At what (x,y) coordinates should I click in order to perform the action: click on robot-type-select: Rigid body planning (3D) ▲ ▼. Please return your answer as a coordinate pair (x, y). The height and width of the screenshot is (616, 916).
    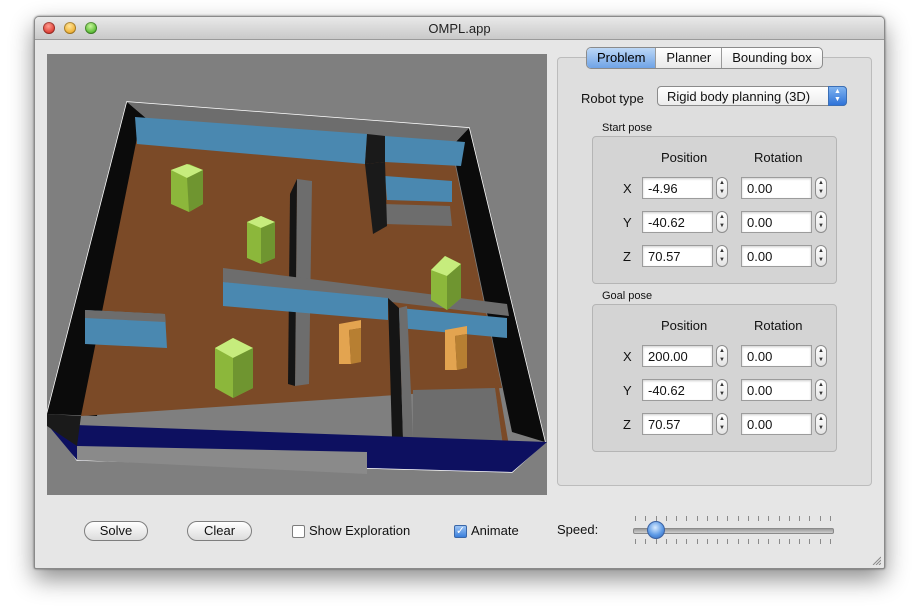
    Looking at the image, I should click on (752, 96).